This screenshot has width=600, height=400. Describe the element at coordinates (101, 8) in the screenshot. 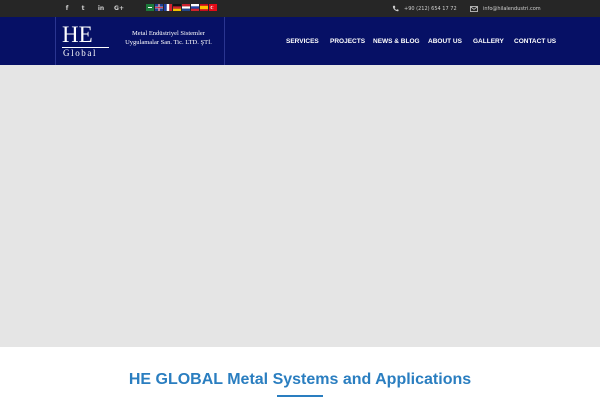

I see `linkedin-icon: in` at that location.